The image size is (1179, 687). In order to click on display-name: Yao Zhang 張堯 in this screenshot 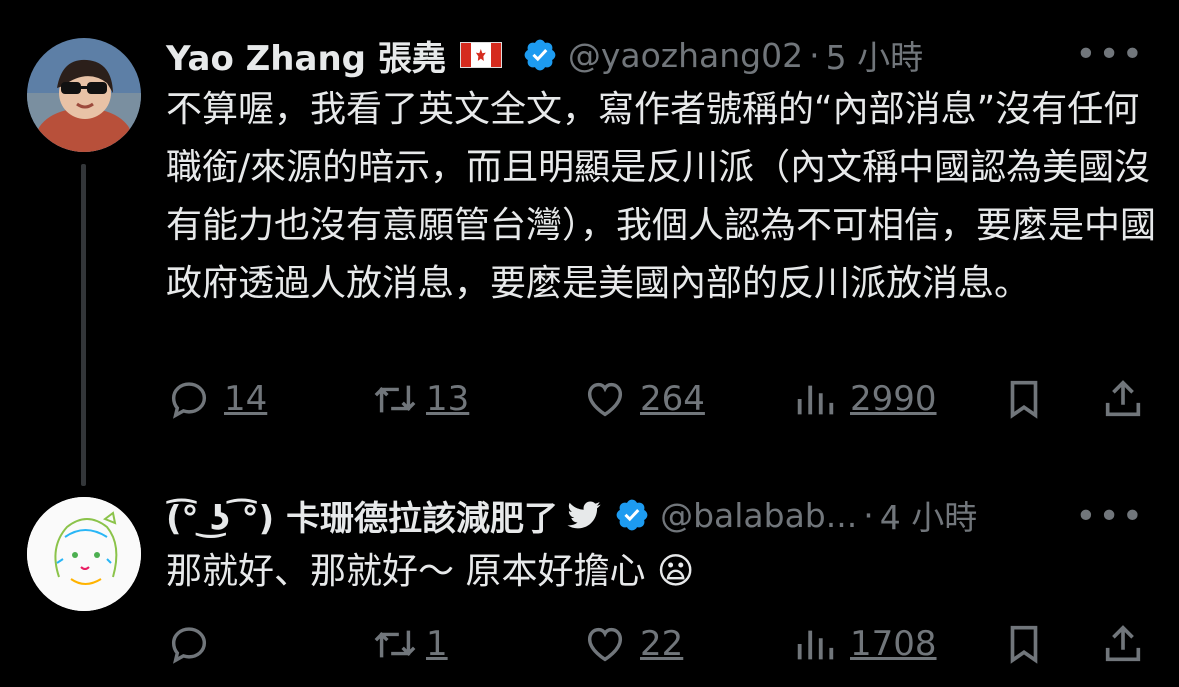, I will do `click(306, 55)`.